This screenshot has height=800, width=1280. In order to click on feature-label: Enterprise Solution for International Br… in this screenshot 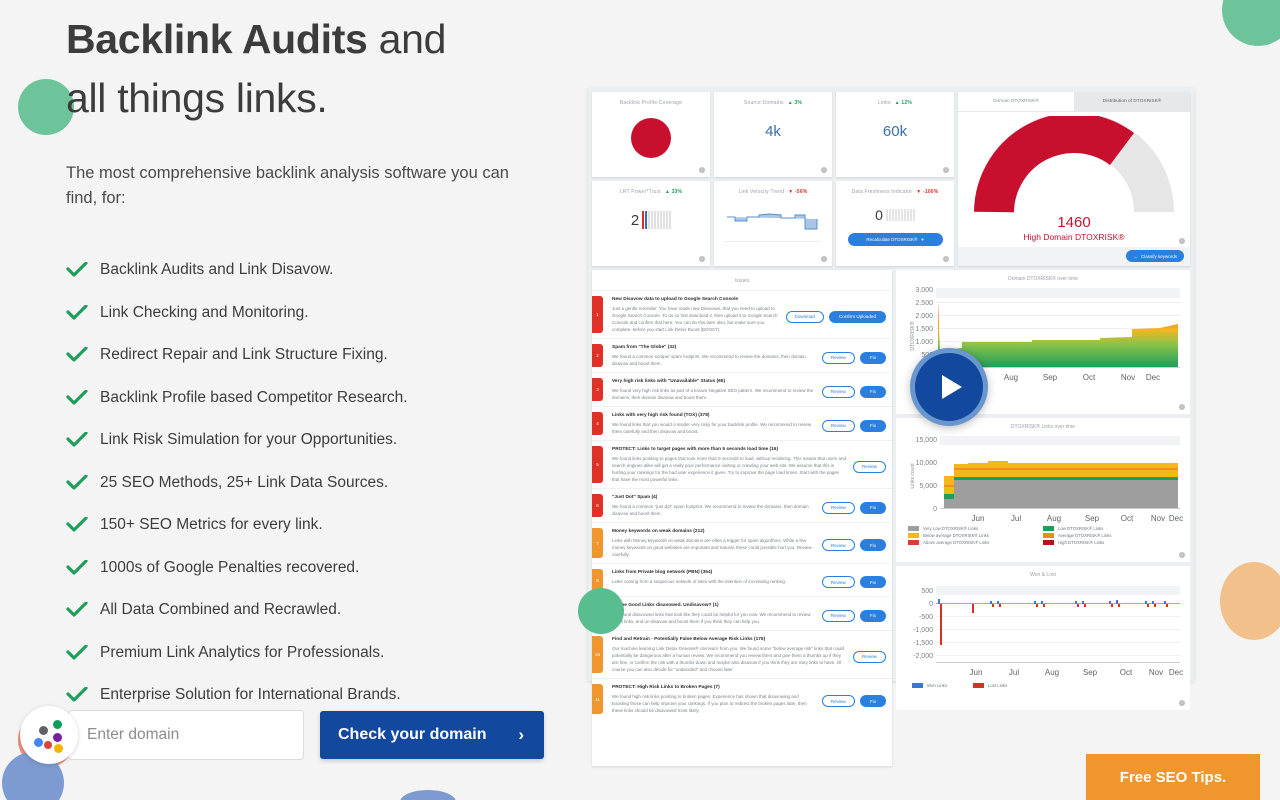, I will do `click(250, 695)`.